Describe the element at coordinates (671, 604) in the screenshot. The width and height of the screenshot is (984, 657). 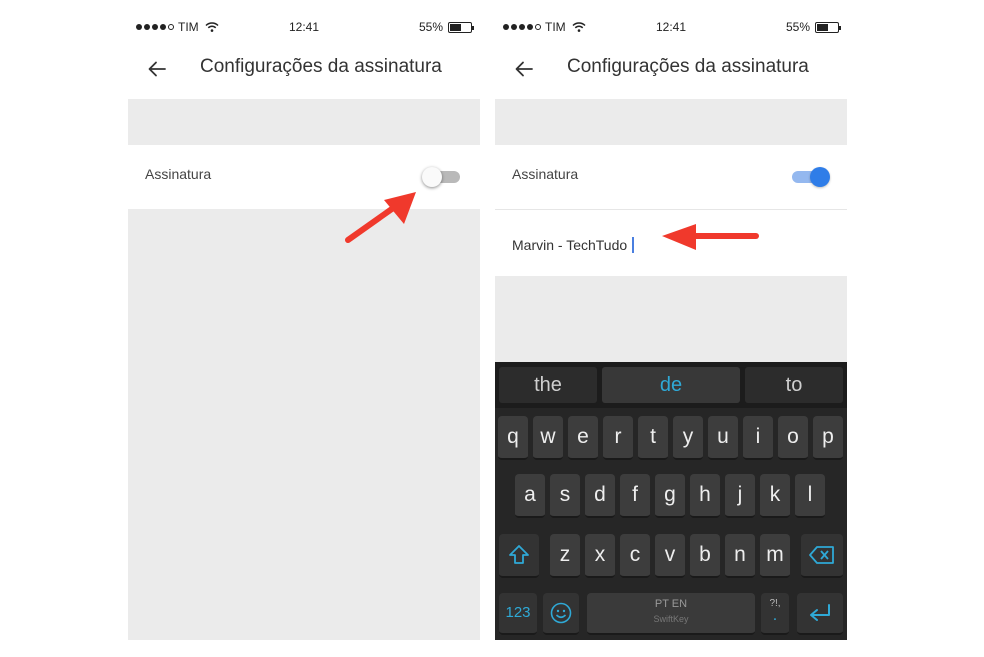
I see `space-language-label: PT EN` at that location.